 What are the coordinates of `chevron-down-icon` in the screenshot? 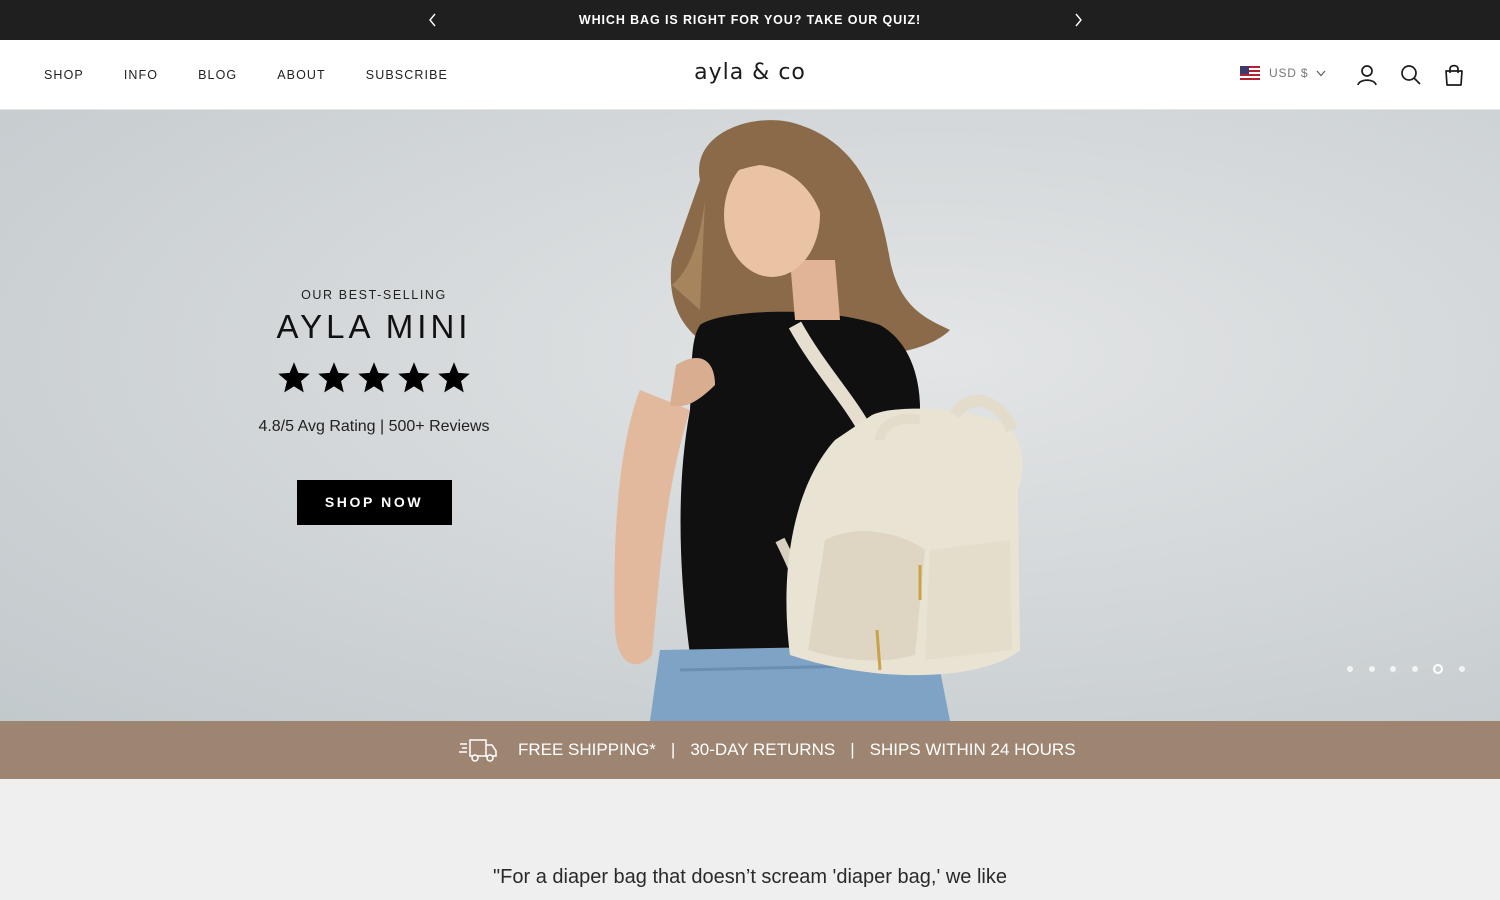 It's located at (1321, 73).